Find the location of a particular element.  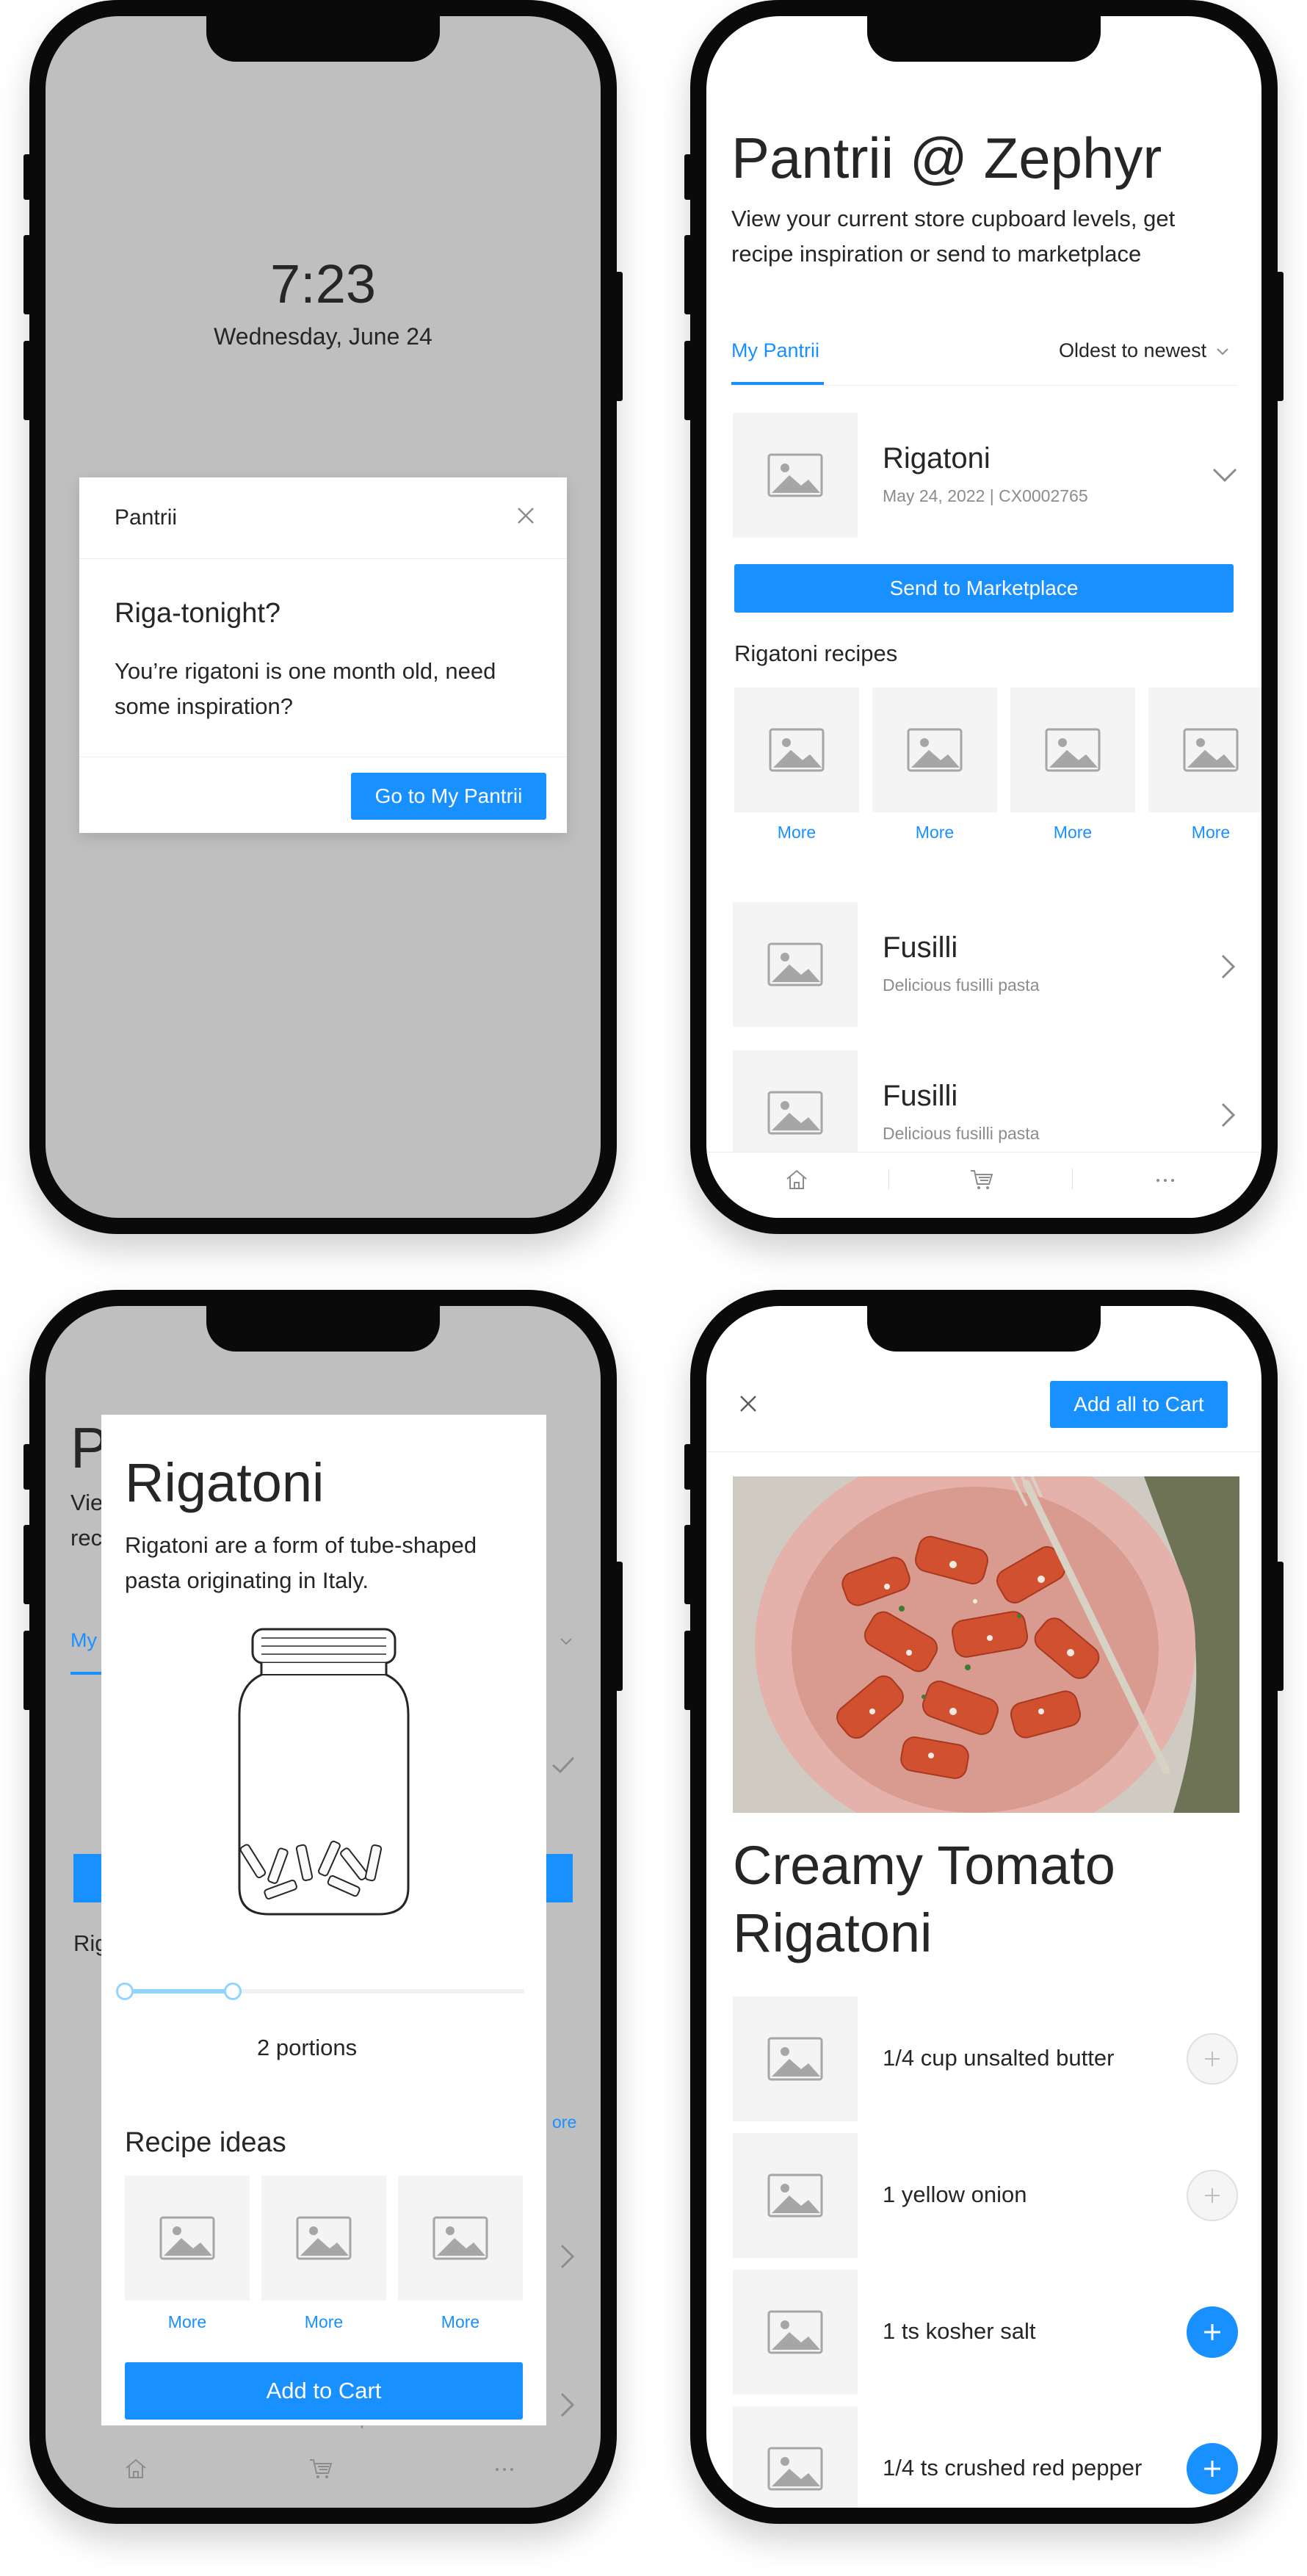

ingredient-row: 1/4 ts crushed red pepper is located at coordinates (983, 2457).